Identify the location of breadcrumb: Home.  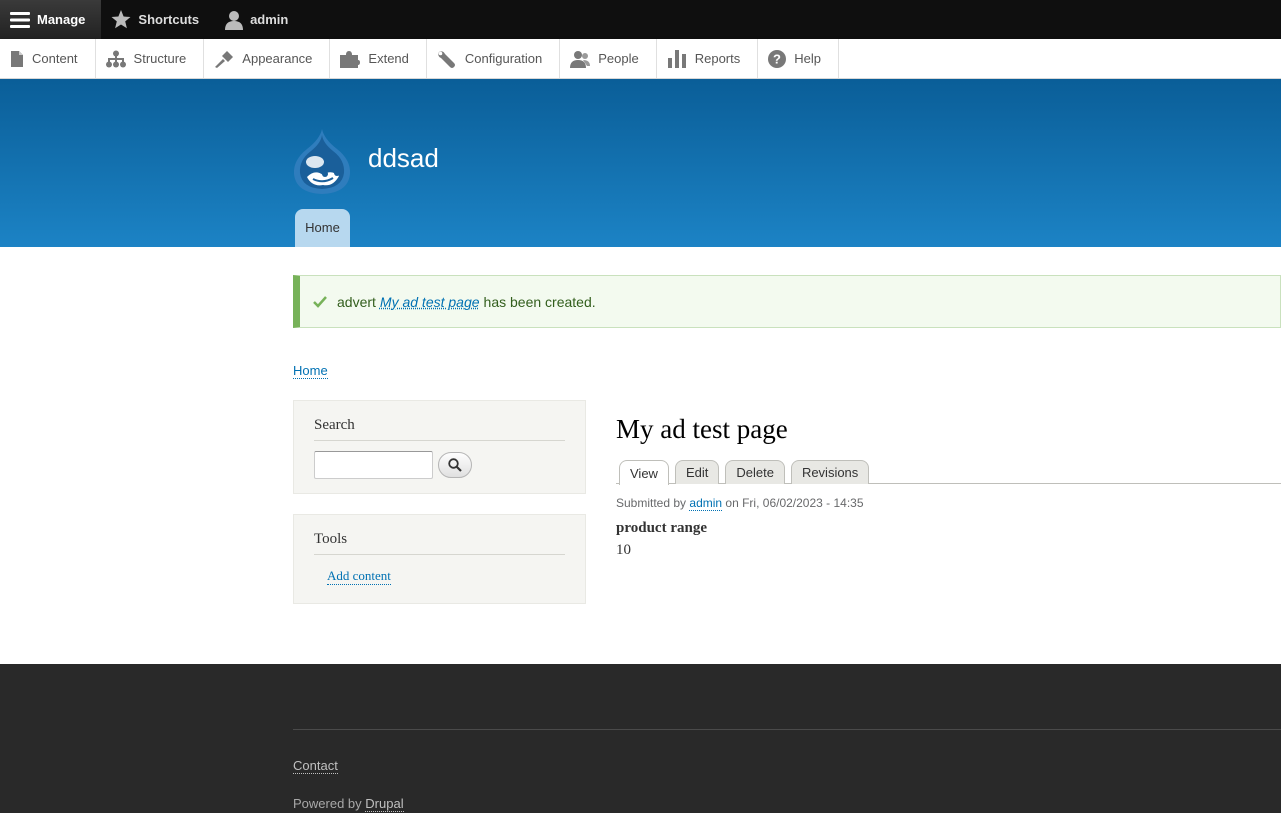
(310, 371).